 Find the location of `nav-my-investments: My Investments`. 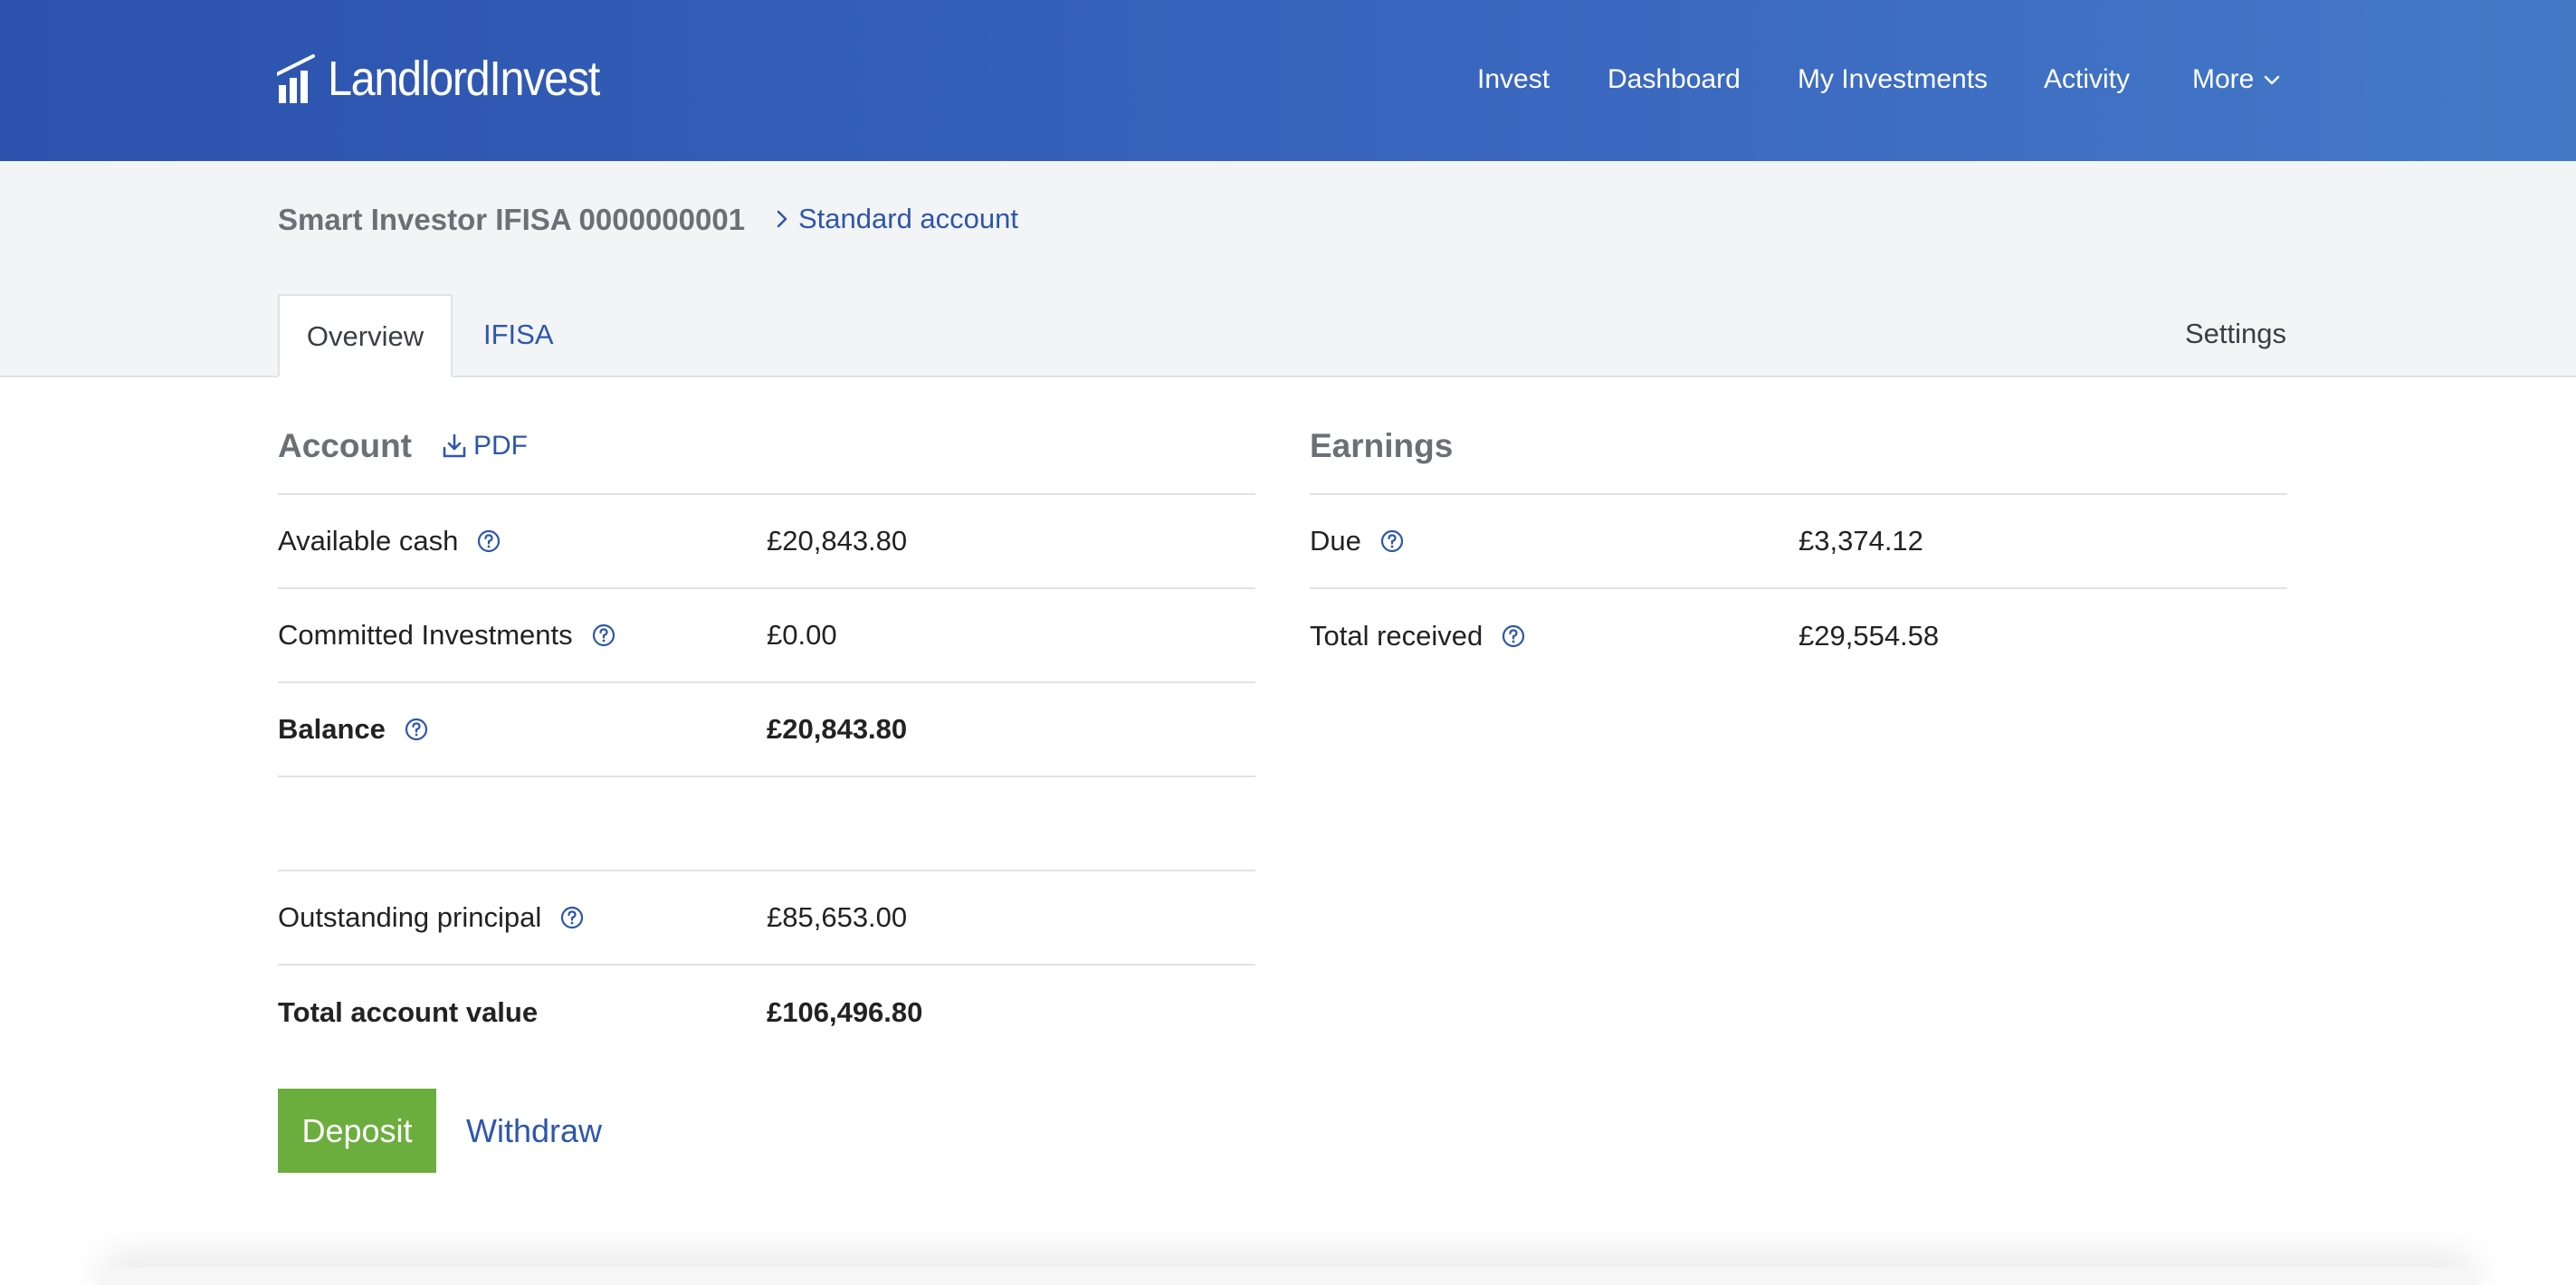

nav-my-investments: My Investments is located at coordinates (1893, 80).